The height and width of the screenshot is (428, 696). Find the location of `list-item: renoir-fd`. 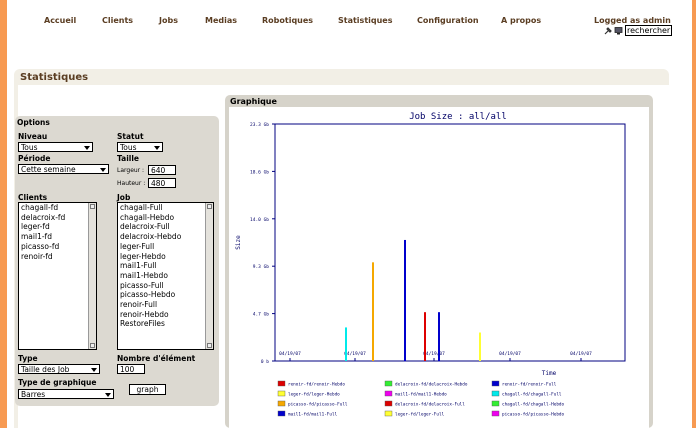

list-item: renoir-fd is located at coordinates (57, 257).